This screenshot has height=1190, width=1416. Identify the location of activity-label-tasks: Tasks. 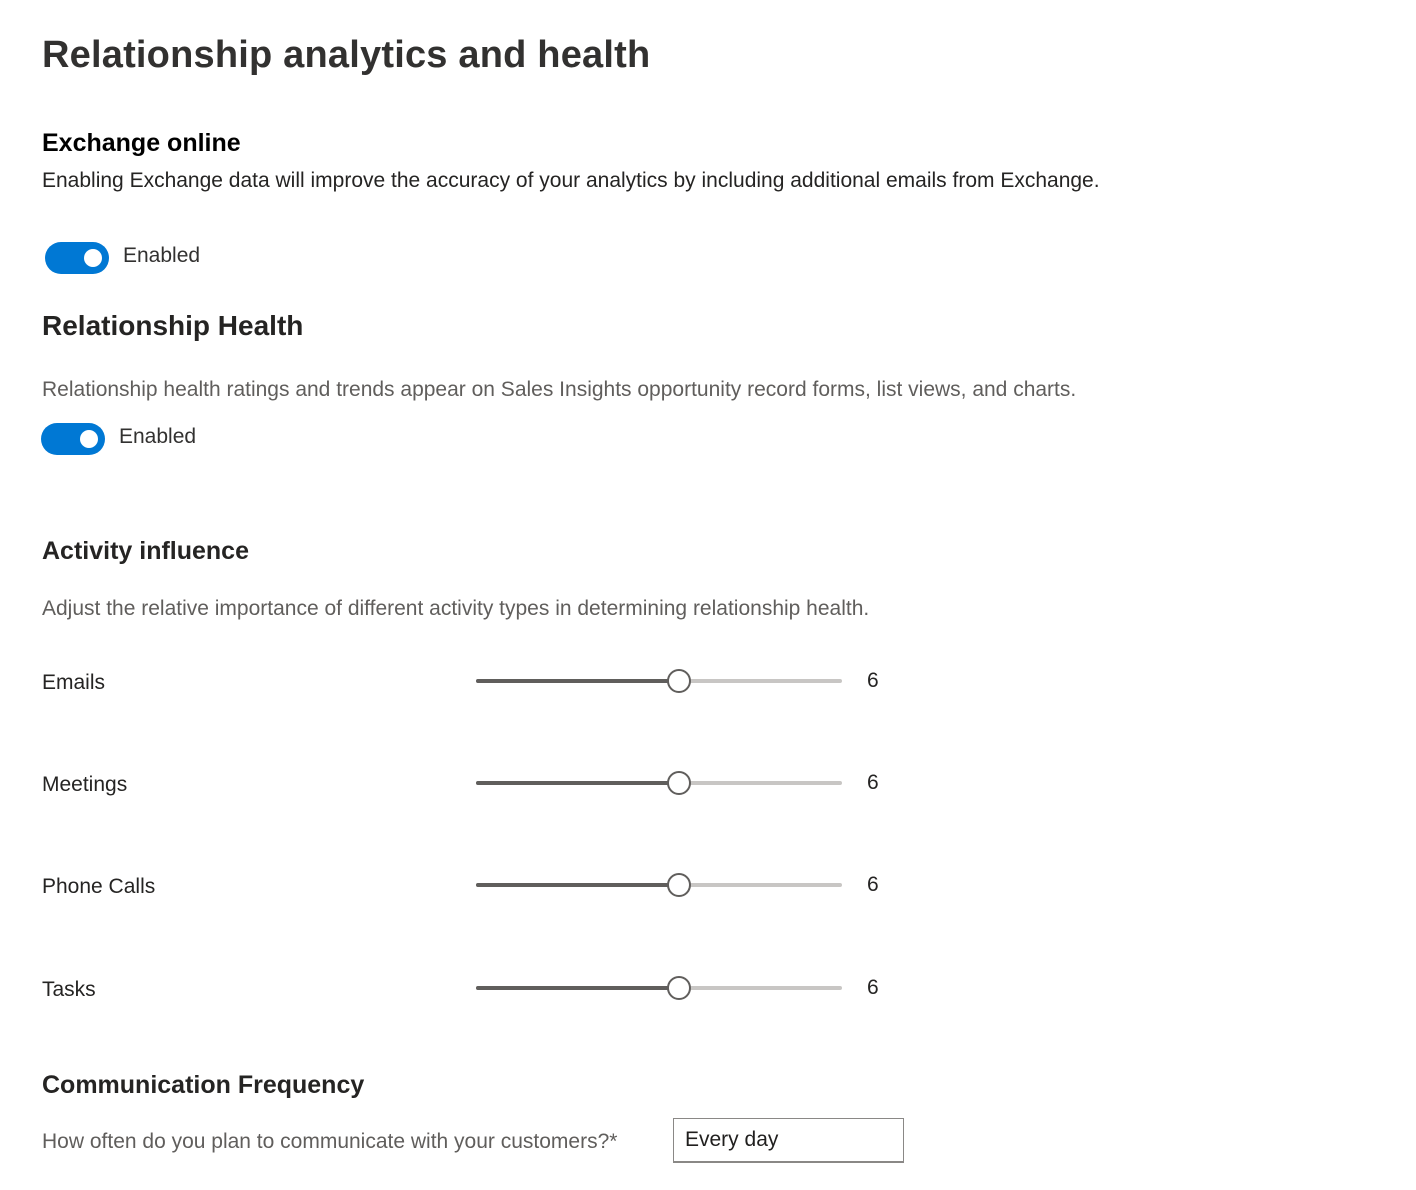
(69, 989).